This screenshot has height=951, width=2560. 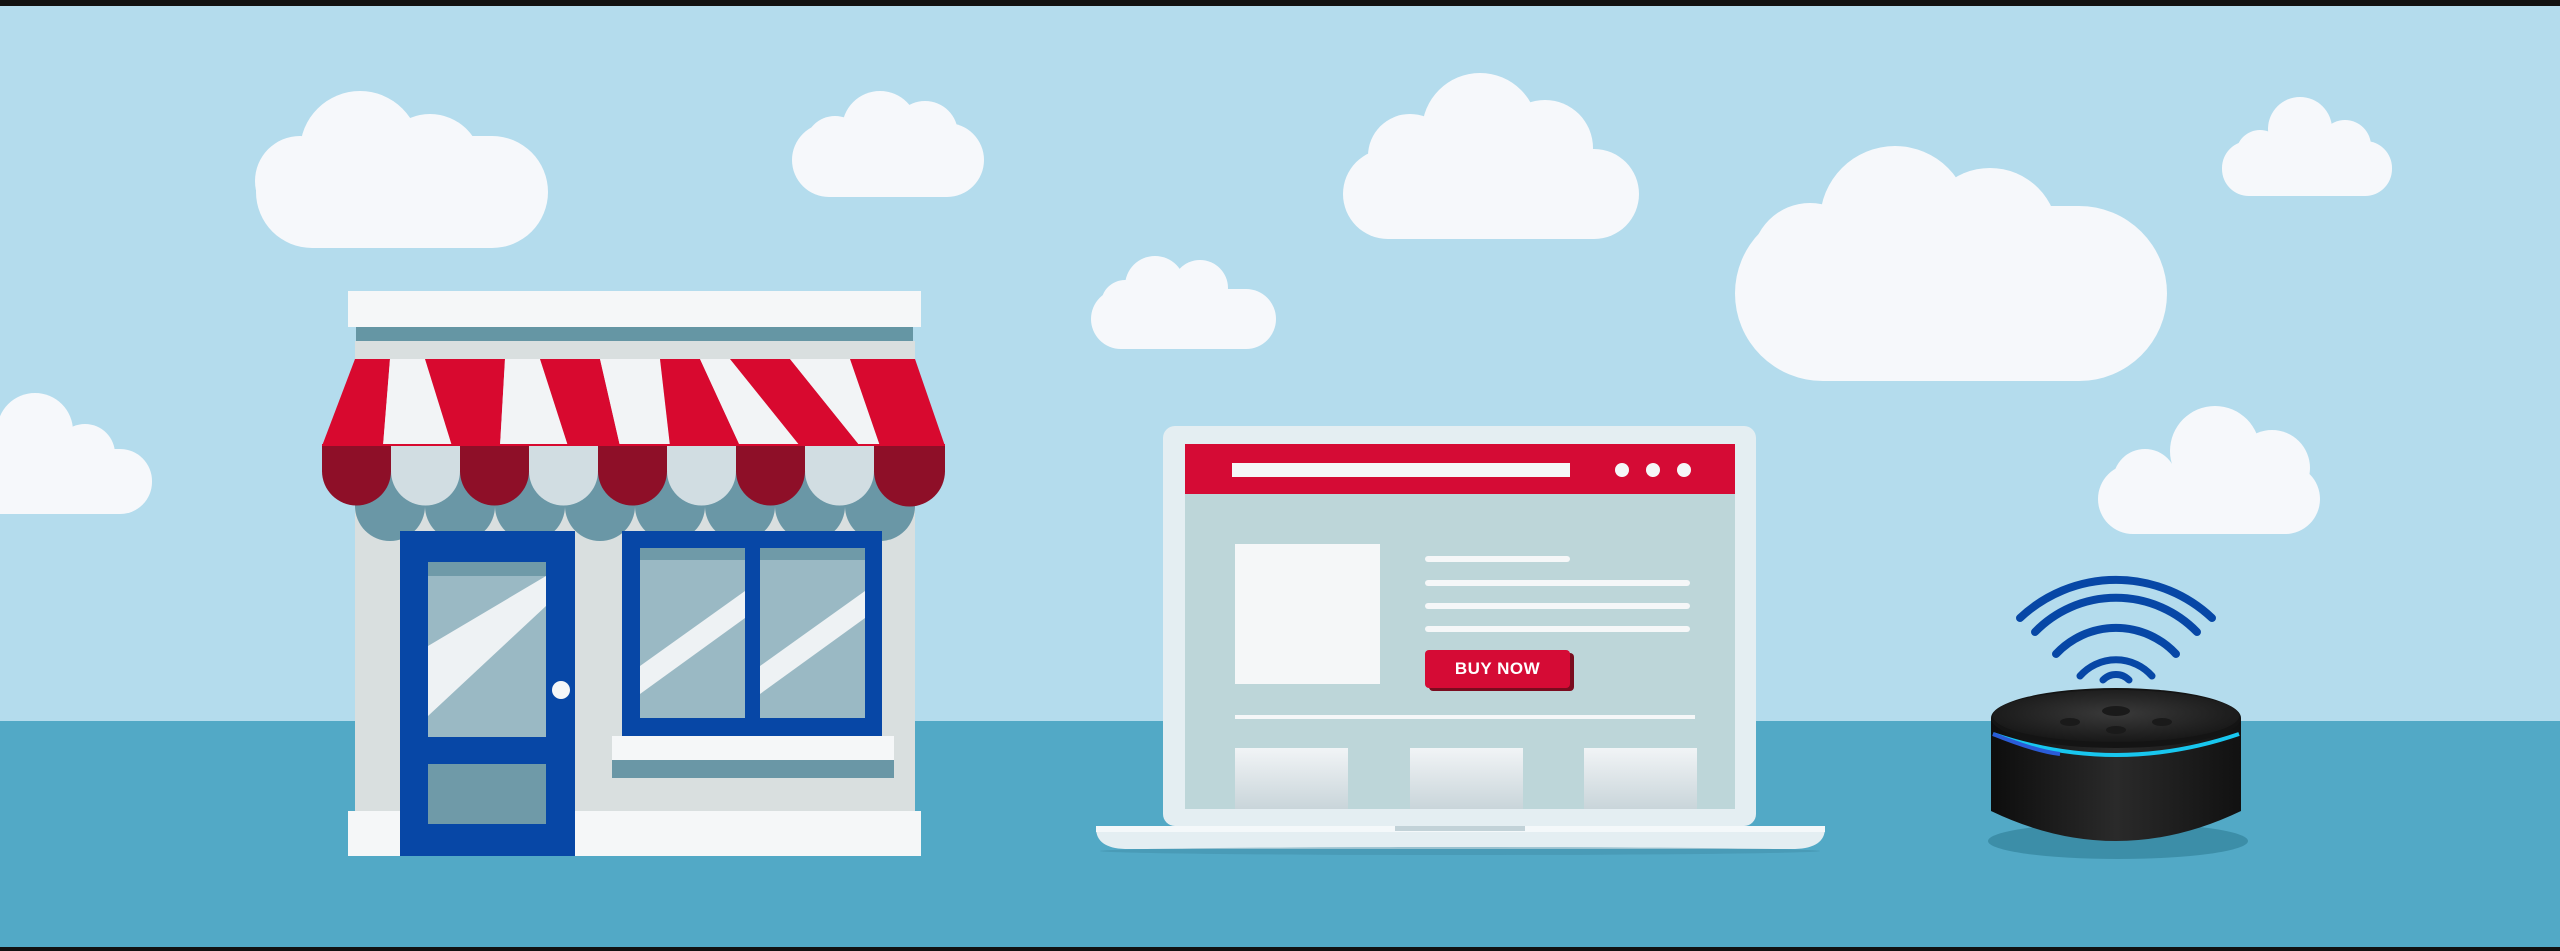 I want to click on browser-address-bar, so click(x=1401, y=470).